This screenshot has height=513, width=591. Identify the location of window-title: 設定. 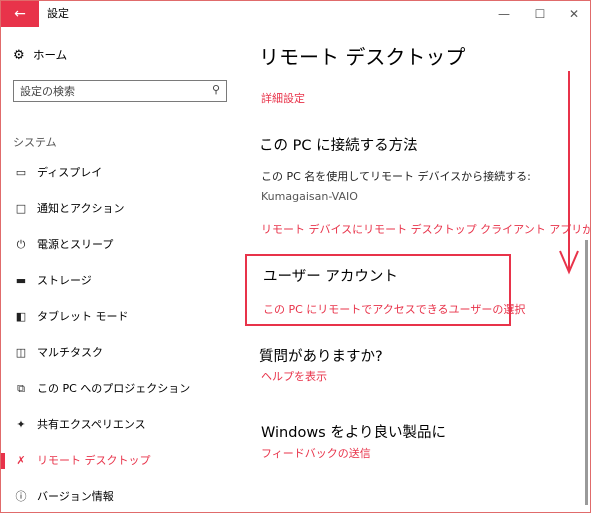
(58, 13).